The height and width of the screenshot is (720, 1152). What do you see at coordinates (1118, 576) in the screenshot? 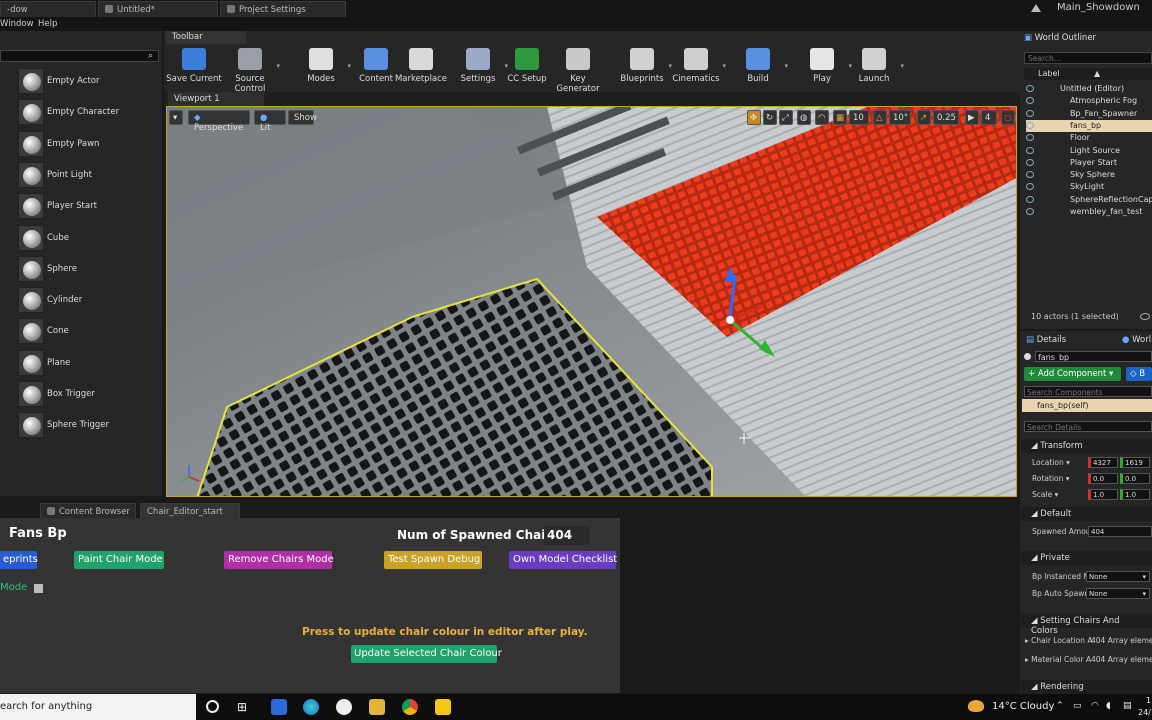
I see `bp-instanced-dropdown: None ▾` at bounding box center [1118, 576].